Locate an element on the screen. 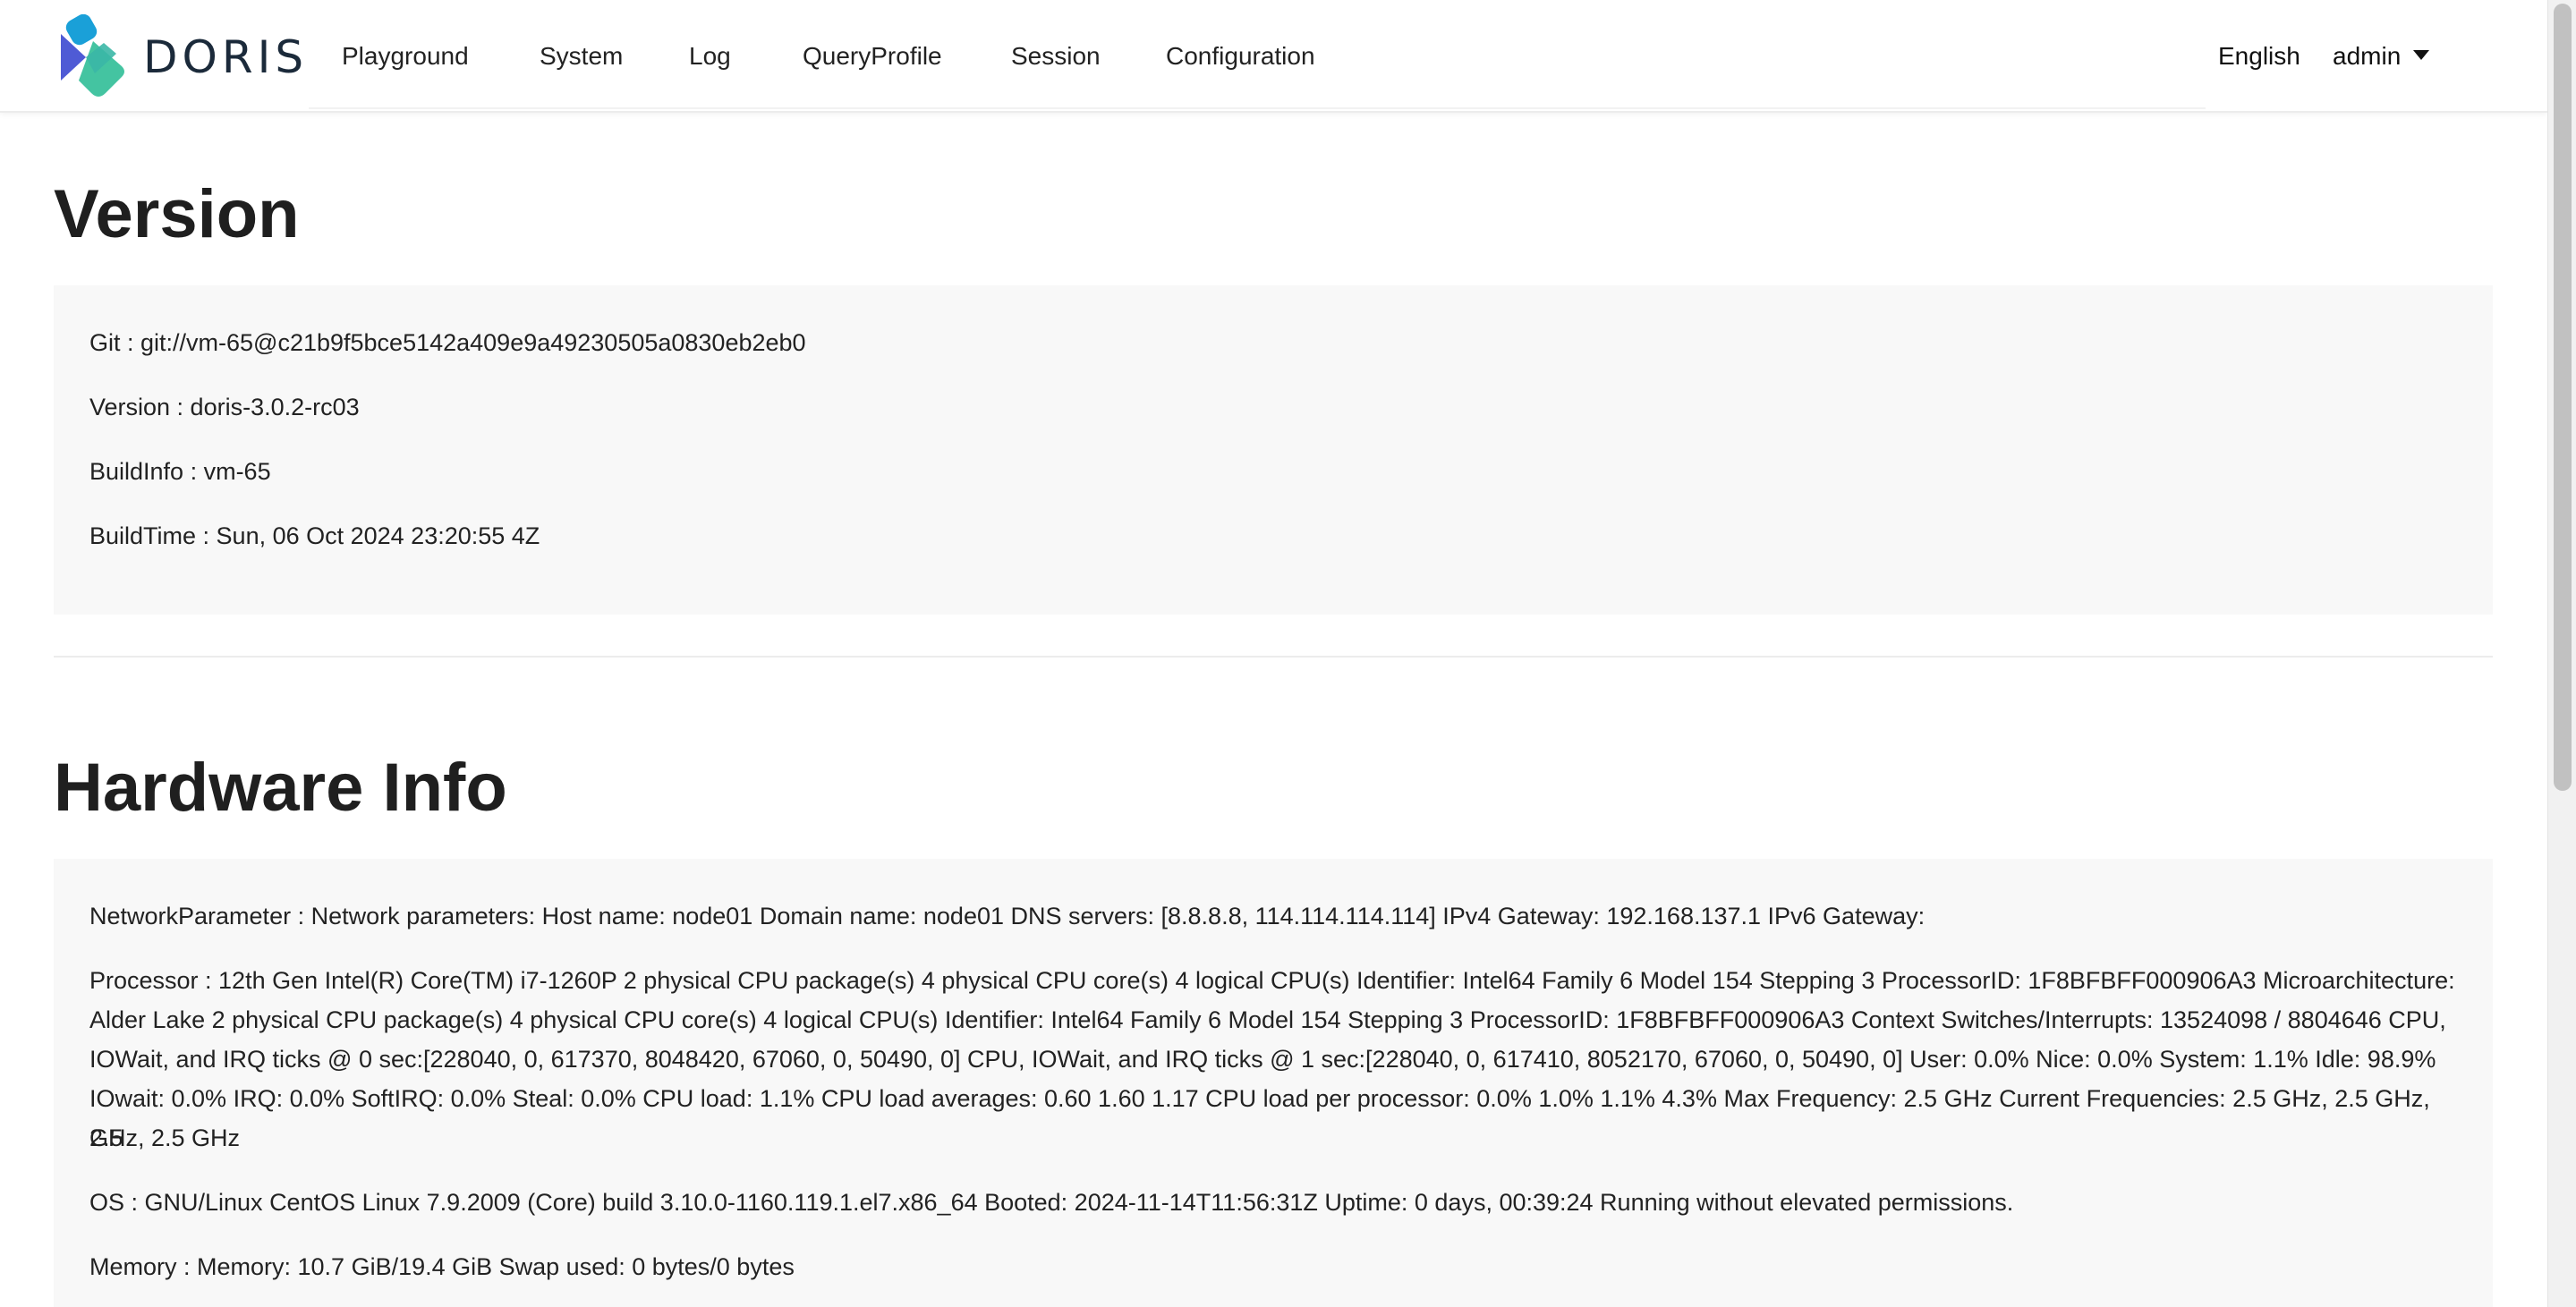 Image resolution: width=2576 pixels, height=1307 pixels. user-name: admin is located at coordinates (2367, 56).